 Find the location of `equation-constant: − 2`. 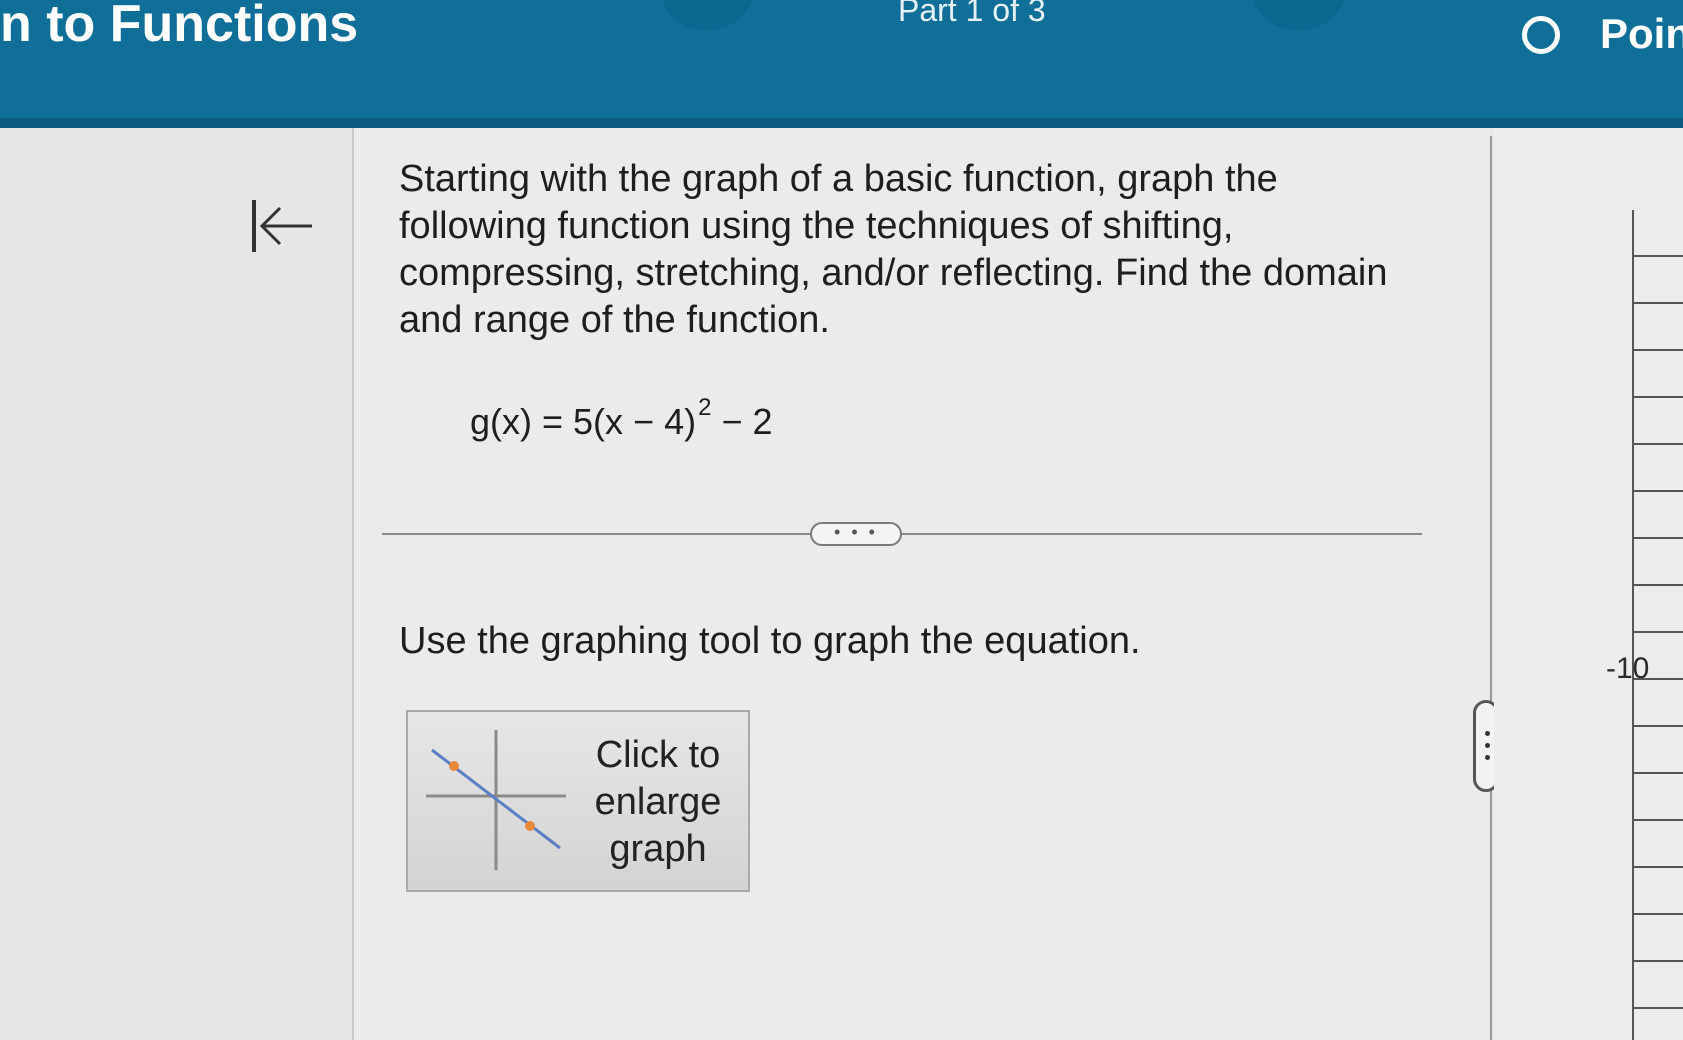

equation-constant: − 2 is located at coordinates (742, 421).